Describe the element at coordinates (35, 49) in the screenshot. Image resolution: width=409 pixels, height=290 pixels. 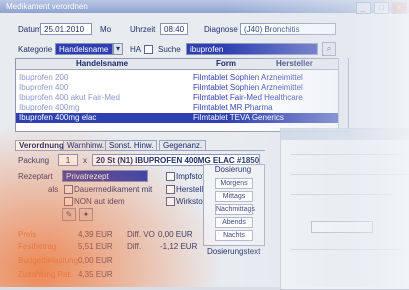
I see `kategorie-label: Kategorie` at that location.